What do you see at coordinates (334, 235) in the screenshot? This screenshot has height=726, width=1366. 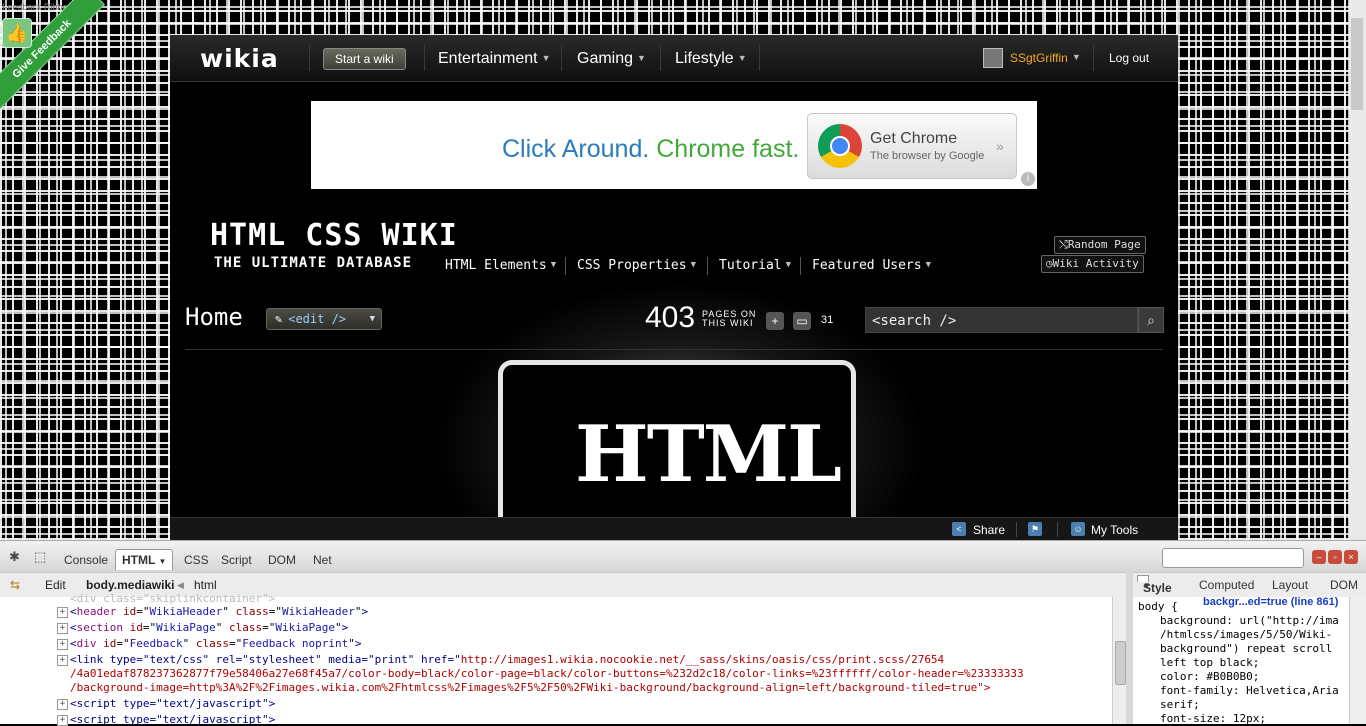 I see `wiki-title: HTML CSS WIKI` at bounding box center [334, 235].